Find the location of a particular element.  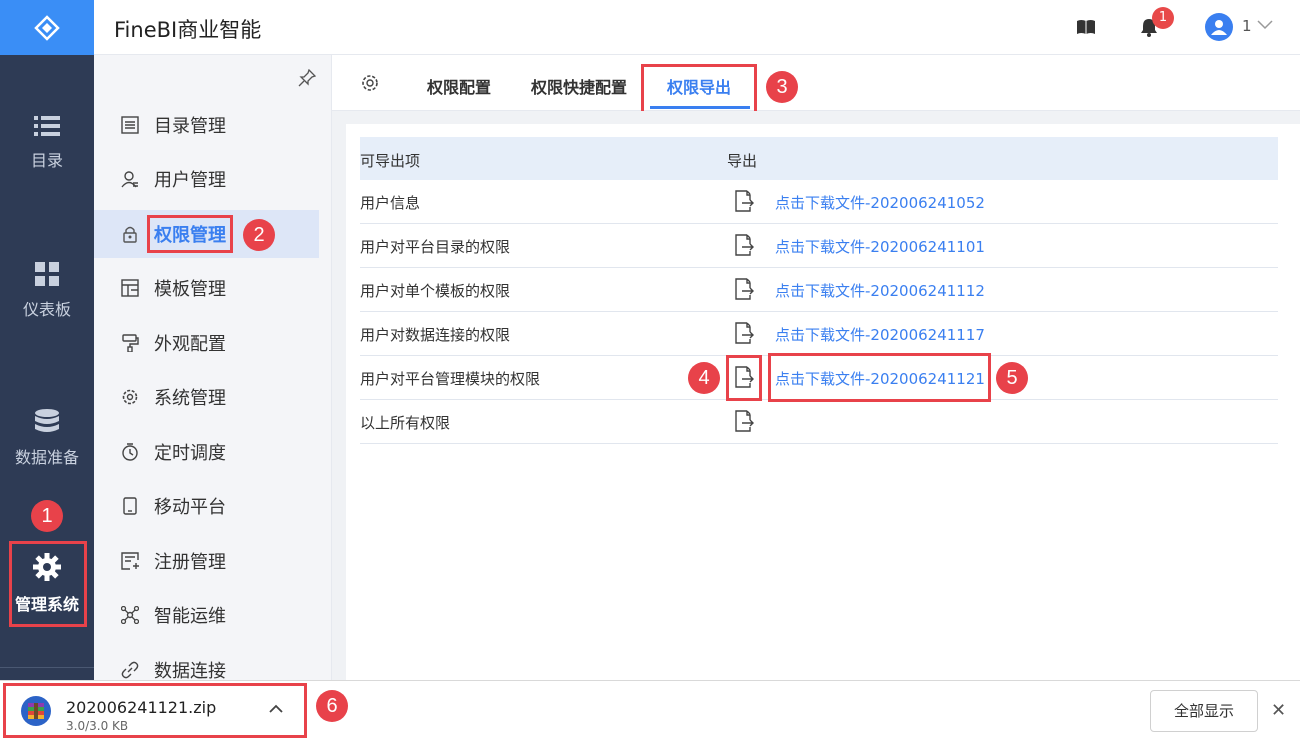

top-header: FineBI商业智能 1 1 is located at coordinates (697, 27).